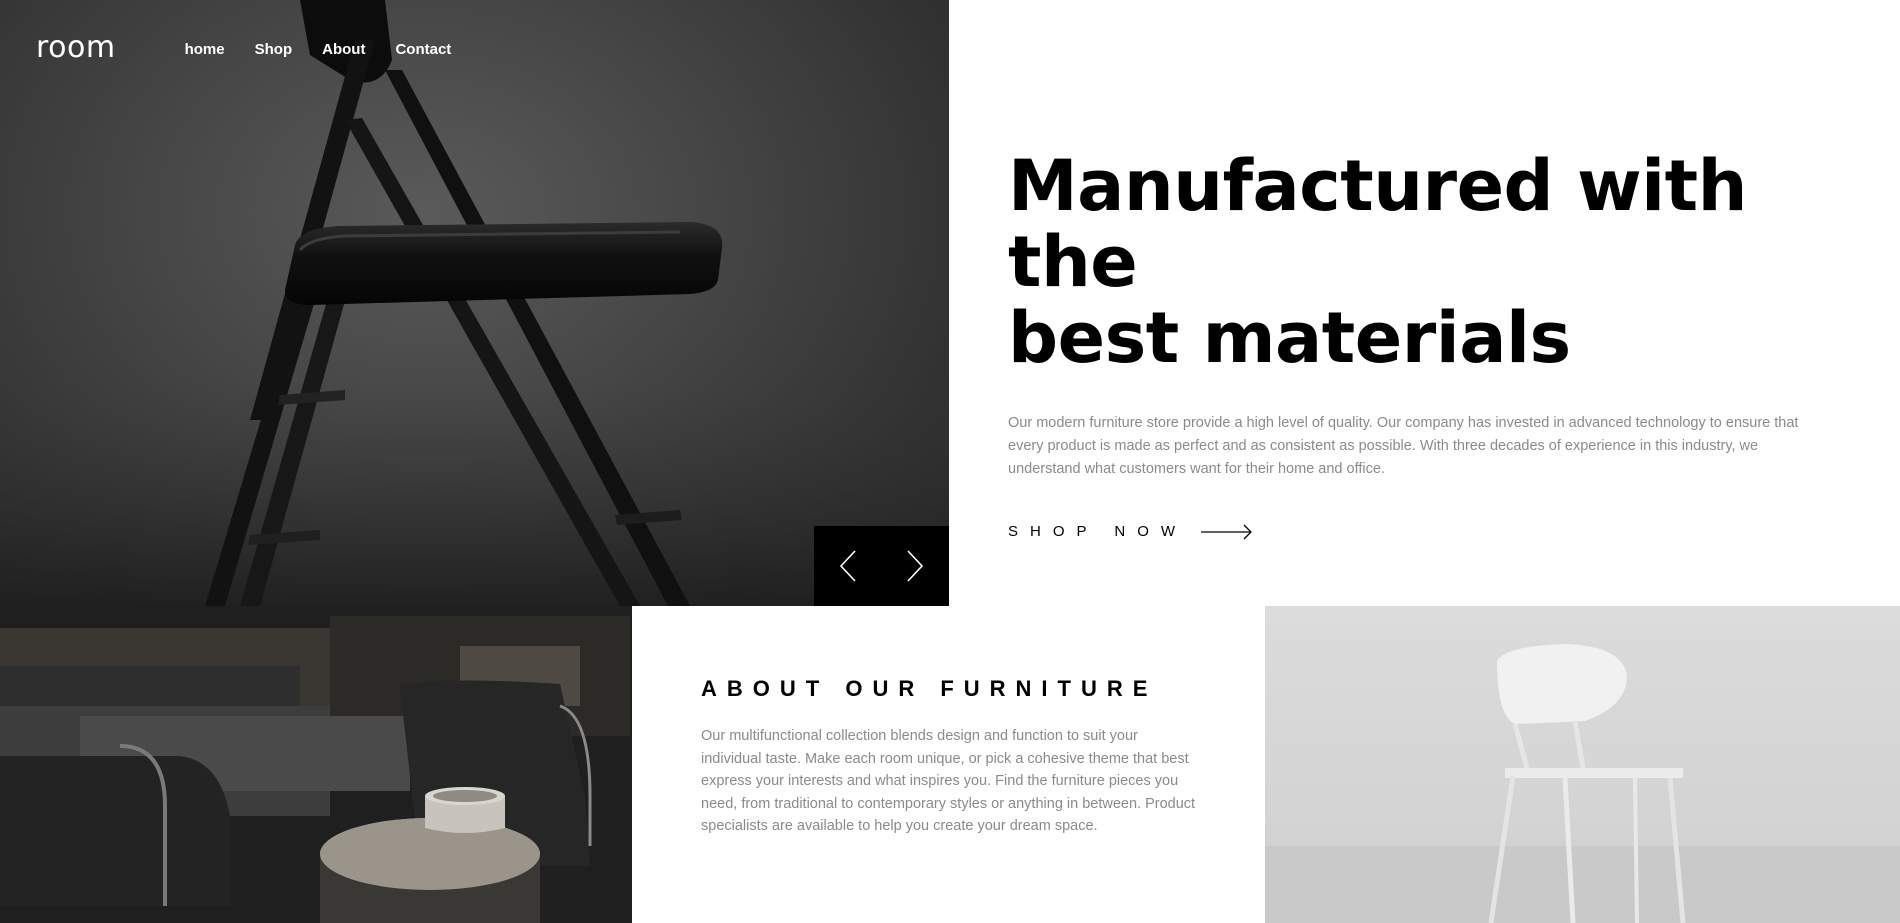 This screenshot has width=1900, height=923. What do you see at coordinates (1377, 224) in the screenshot?
I see `hero-title-line-1: Manufactured with the` at bounding box center [1377, 224].